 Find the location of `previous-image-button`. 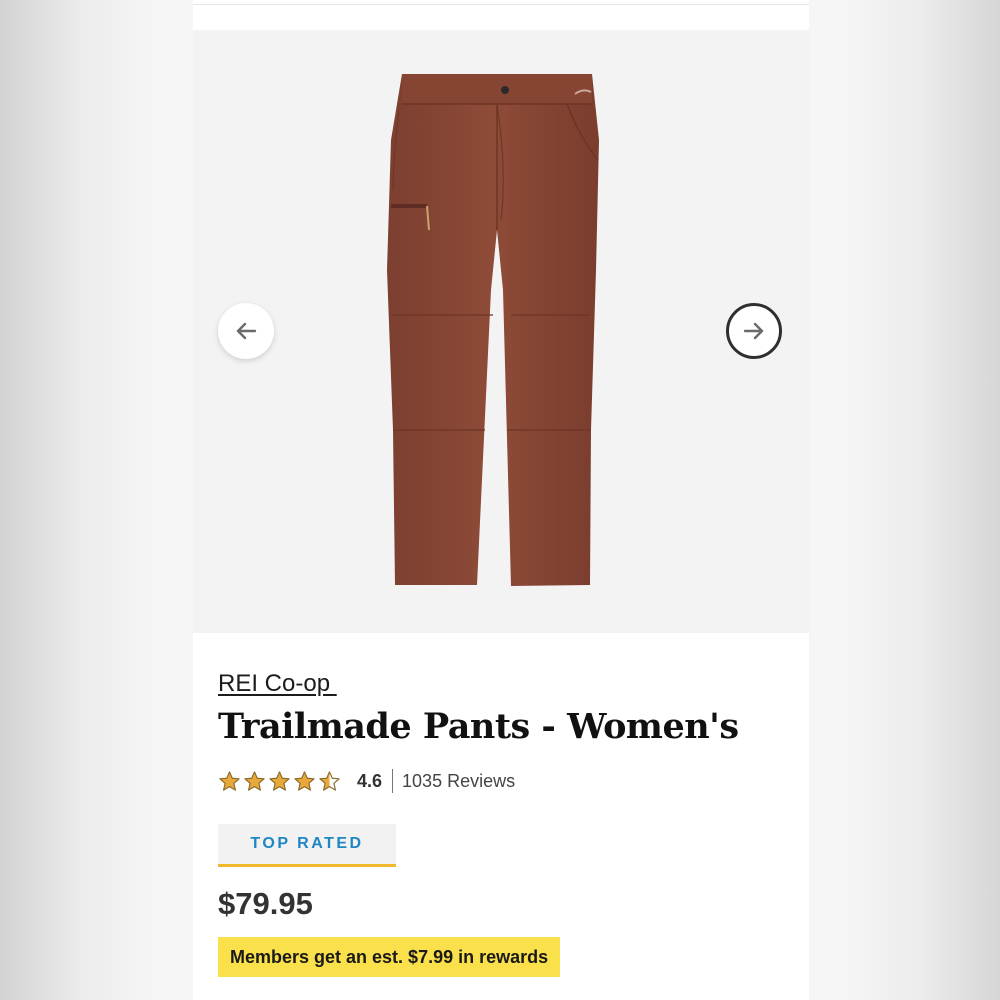

previous-image-button is located at coordinates (246, 331).